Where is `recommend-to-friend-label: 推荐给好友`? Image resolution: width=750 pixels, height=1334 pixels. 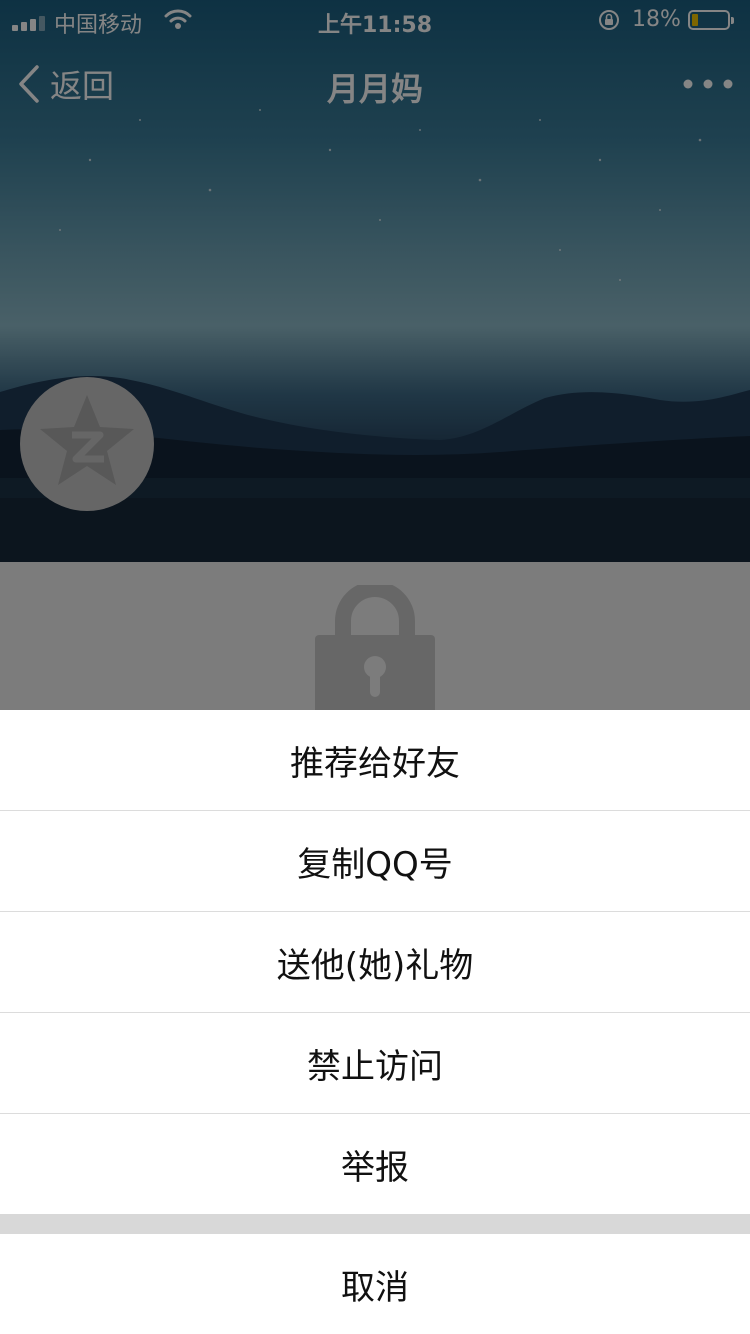 recommend-to-friend-label: 推荐给好友 is located at coordinates (375, 763).